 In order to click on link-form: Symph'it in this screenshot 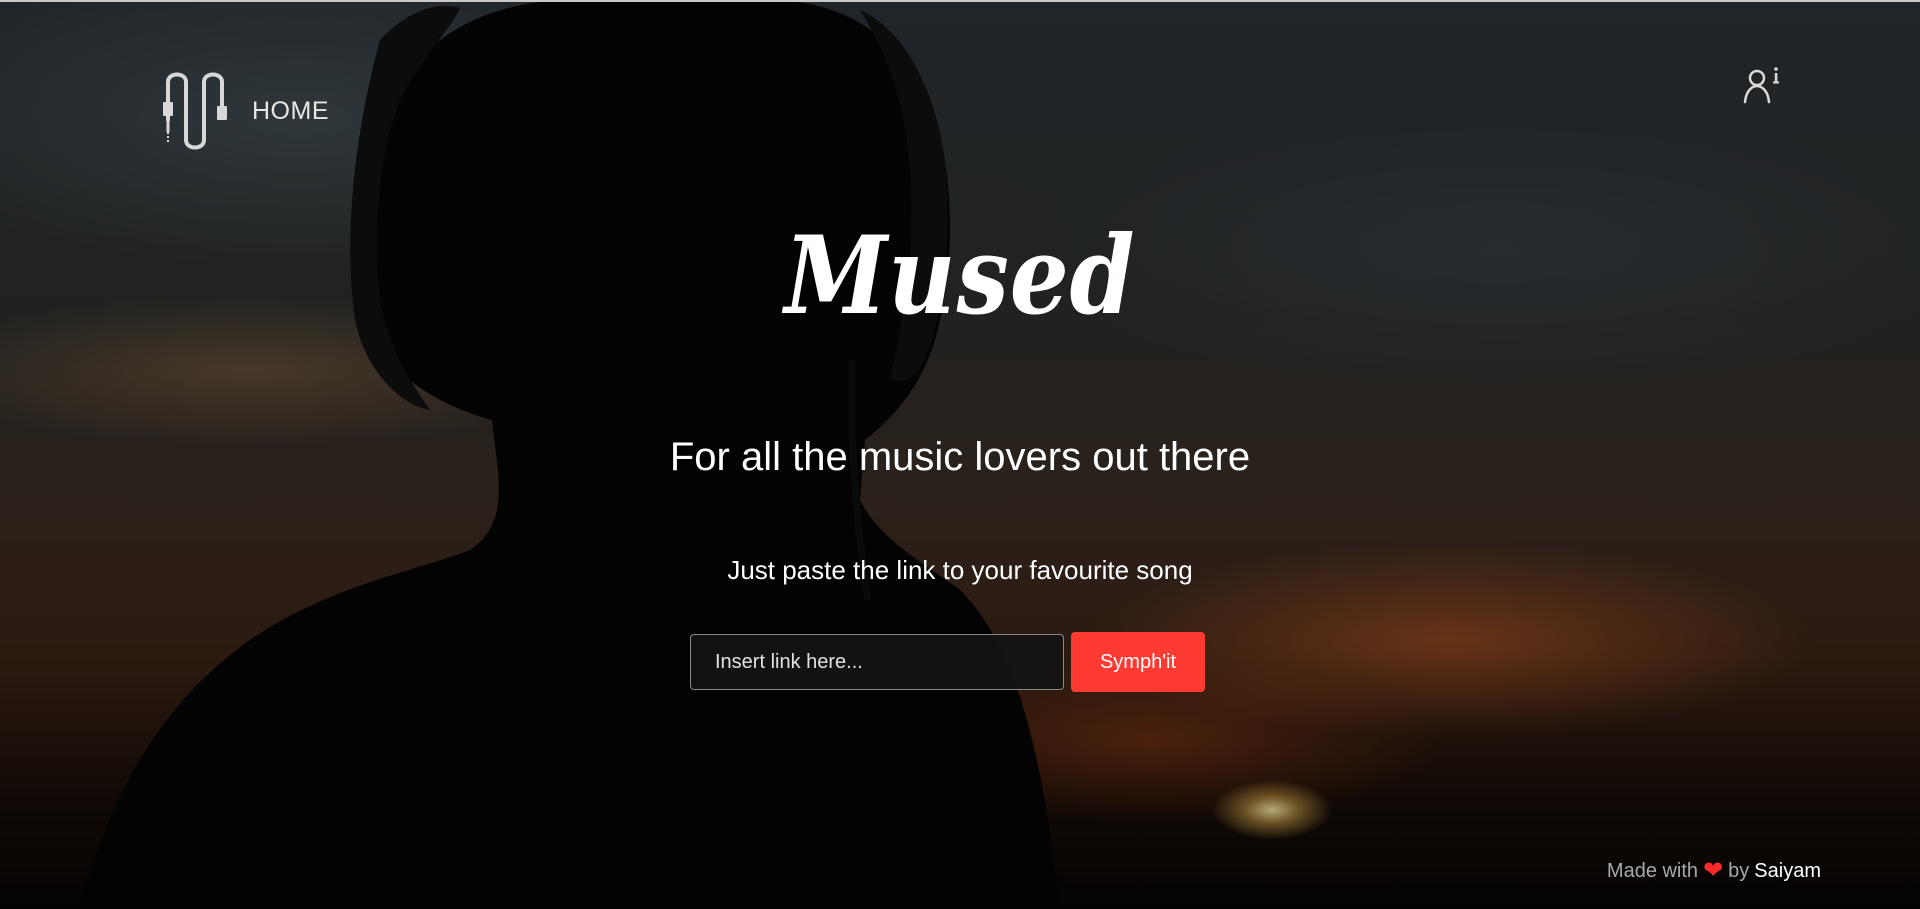, I will do `click(947, 662)`.